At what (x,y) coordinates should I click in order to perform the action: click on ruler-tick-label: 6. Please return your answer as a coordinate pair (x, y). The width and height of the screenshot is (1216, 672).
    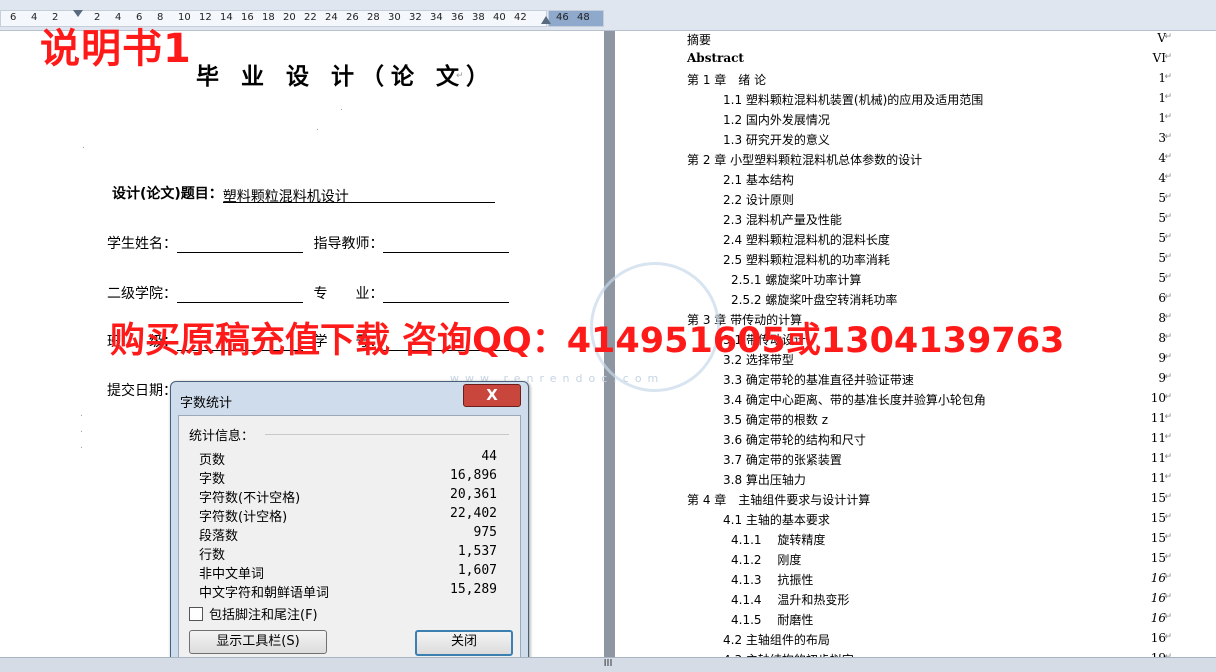
    Looking at the image, I should click on (13, 17).